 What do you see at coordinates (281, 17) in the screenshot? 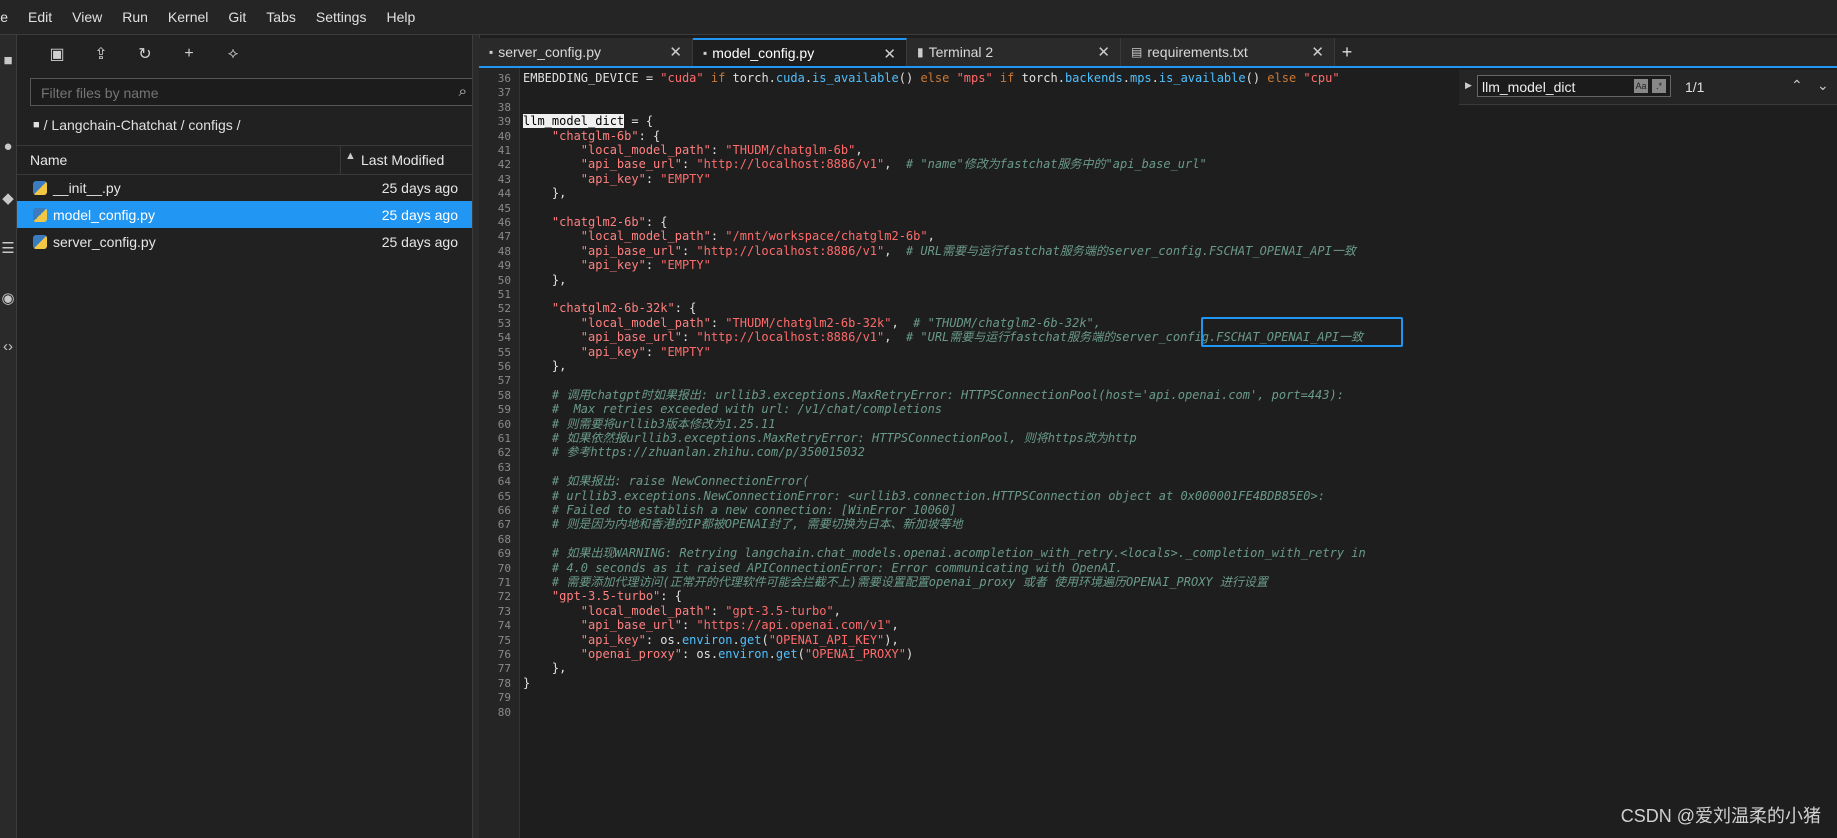
I see `menu-tabs: Tabs` at bounding box center [281, 17].